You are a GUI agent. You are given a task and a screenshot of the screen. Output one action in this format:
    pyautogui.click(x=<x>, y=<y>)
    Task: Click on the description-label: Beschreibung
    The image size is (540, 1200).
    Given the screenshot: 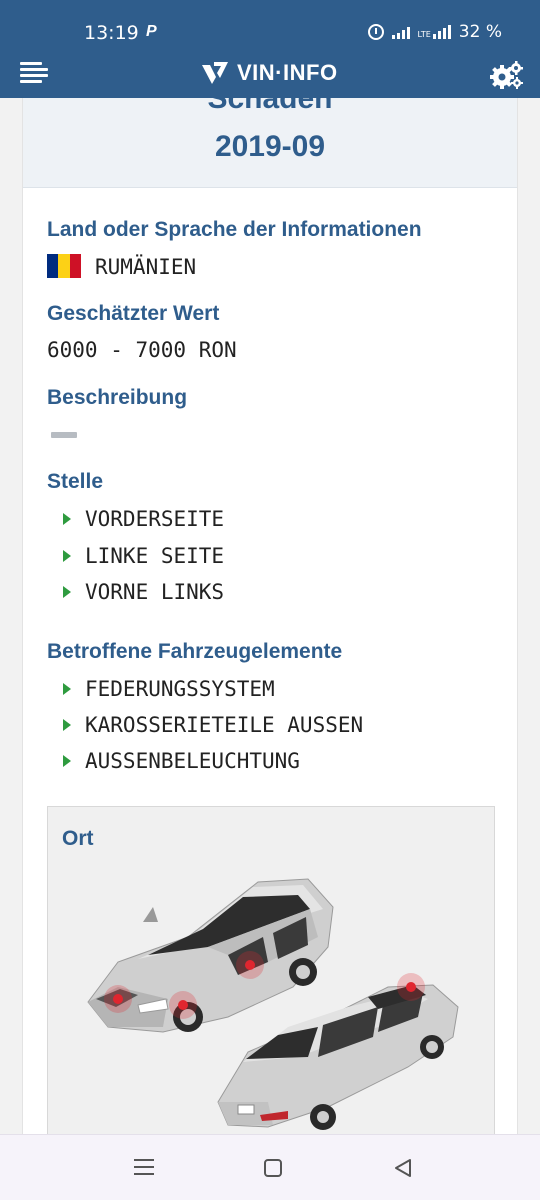 What is the action you would take?
    pyautogui.click(x=117, y=397)
    